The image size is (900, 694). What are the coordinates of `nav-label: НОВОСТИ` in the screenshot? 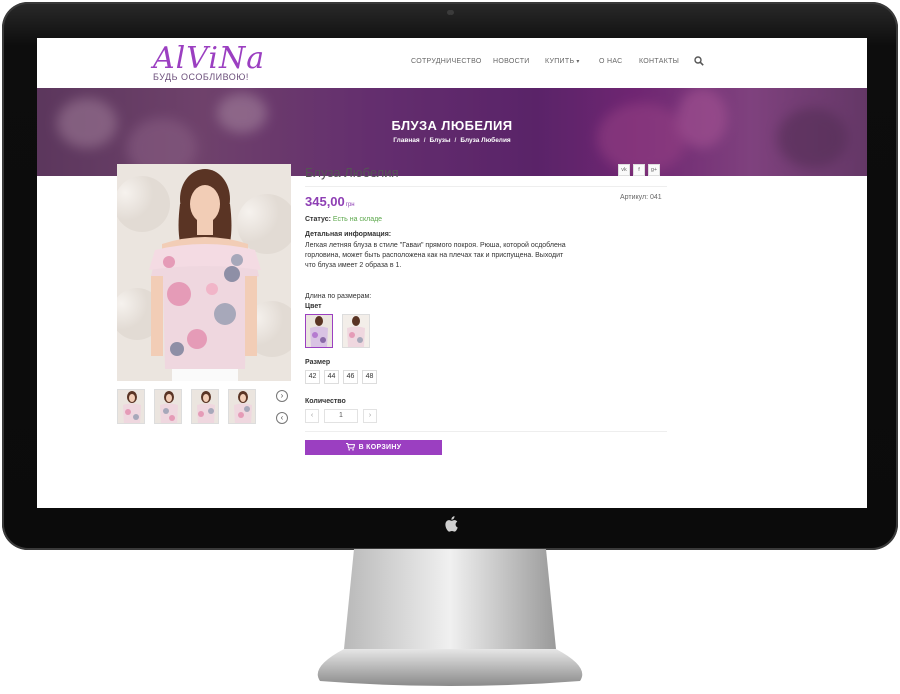 It's located at (511, 61).